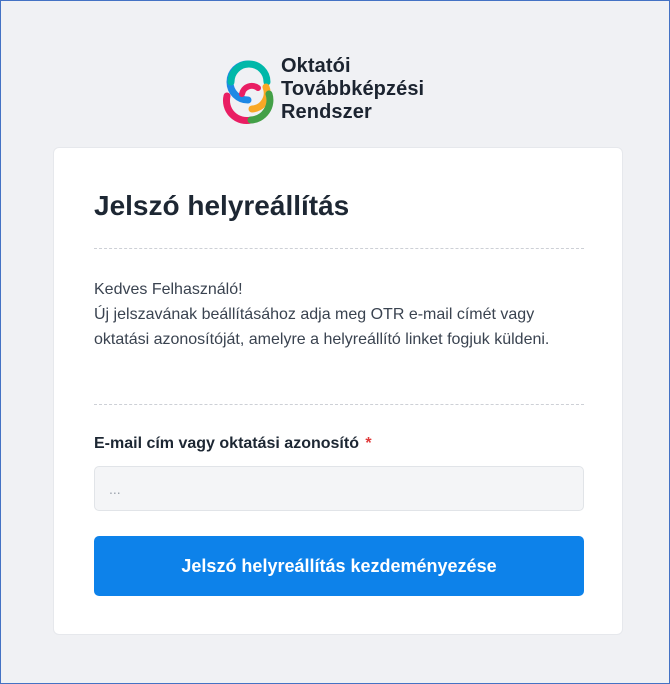 This screenshot has width=670, height=684. I want to click on page-title: Jelszó helyreállítás, so click(222, 205).